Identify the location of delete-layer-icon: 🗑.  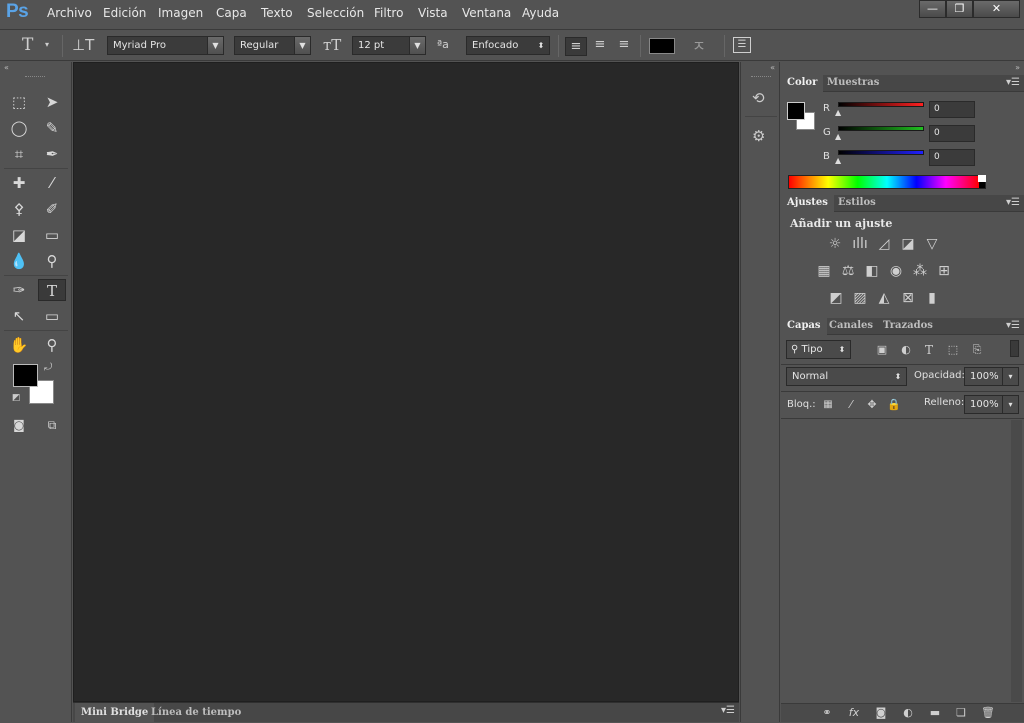
(988, 713).